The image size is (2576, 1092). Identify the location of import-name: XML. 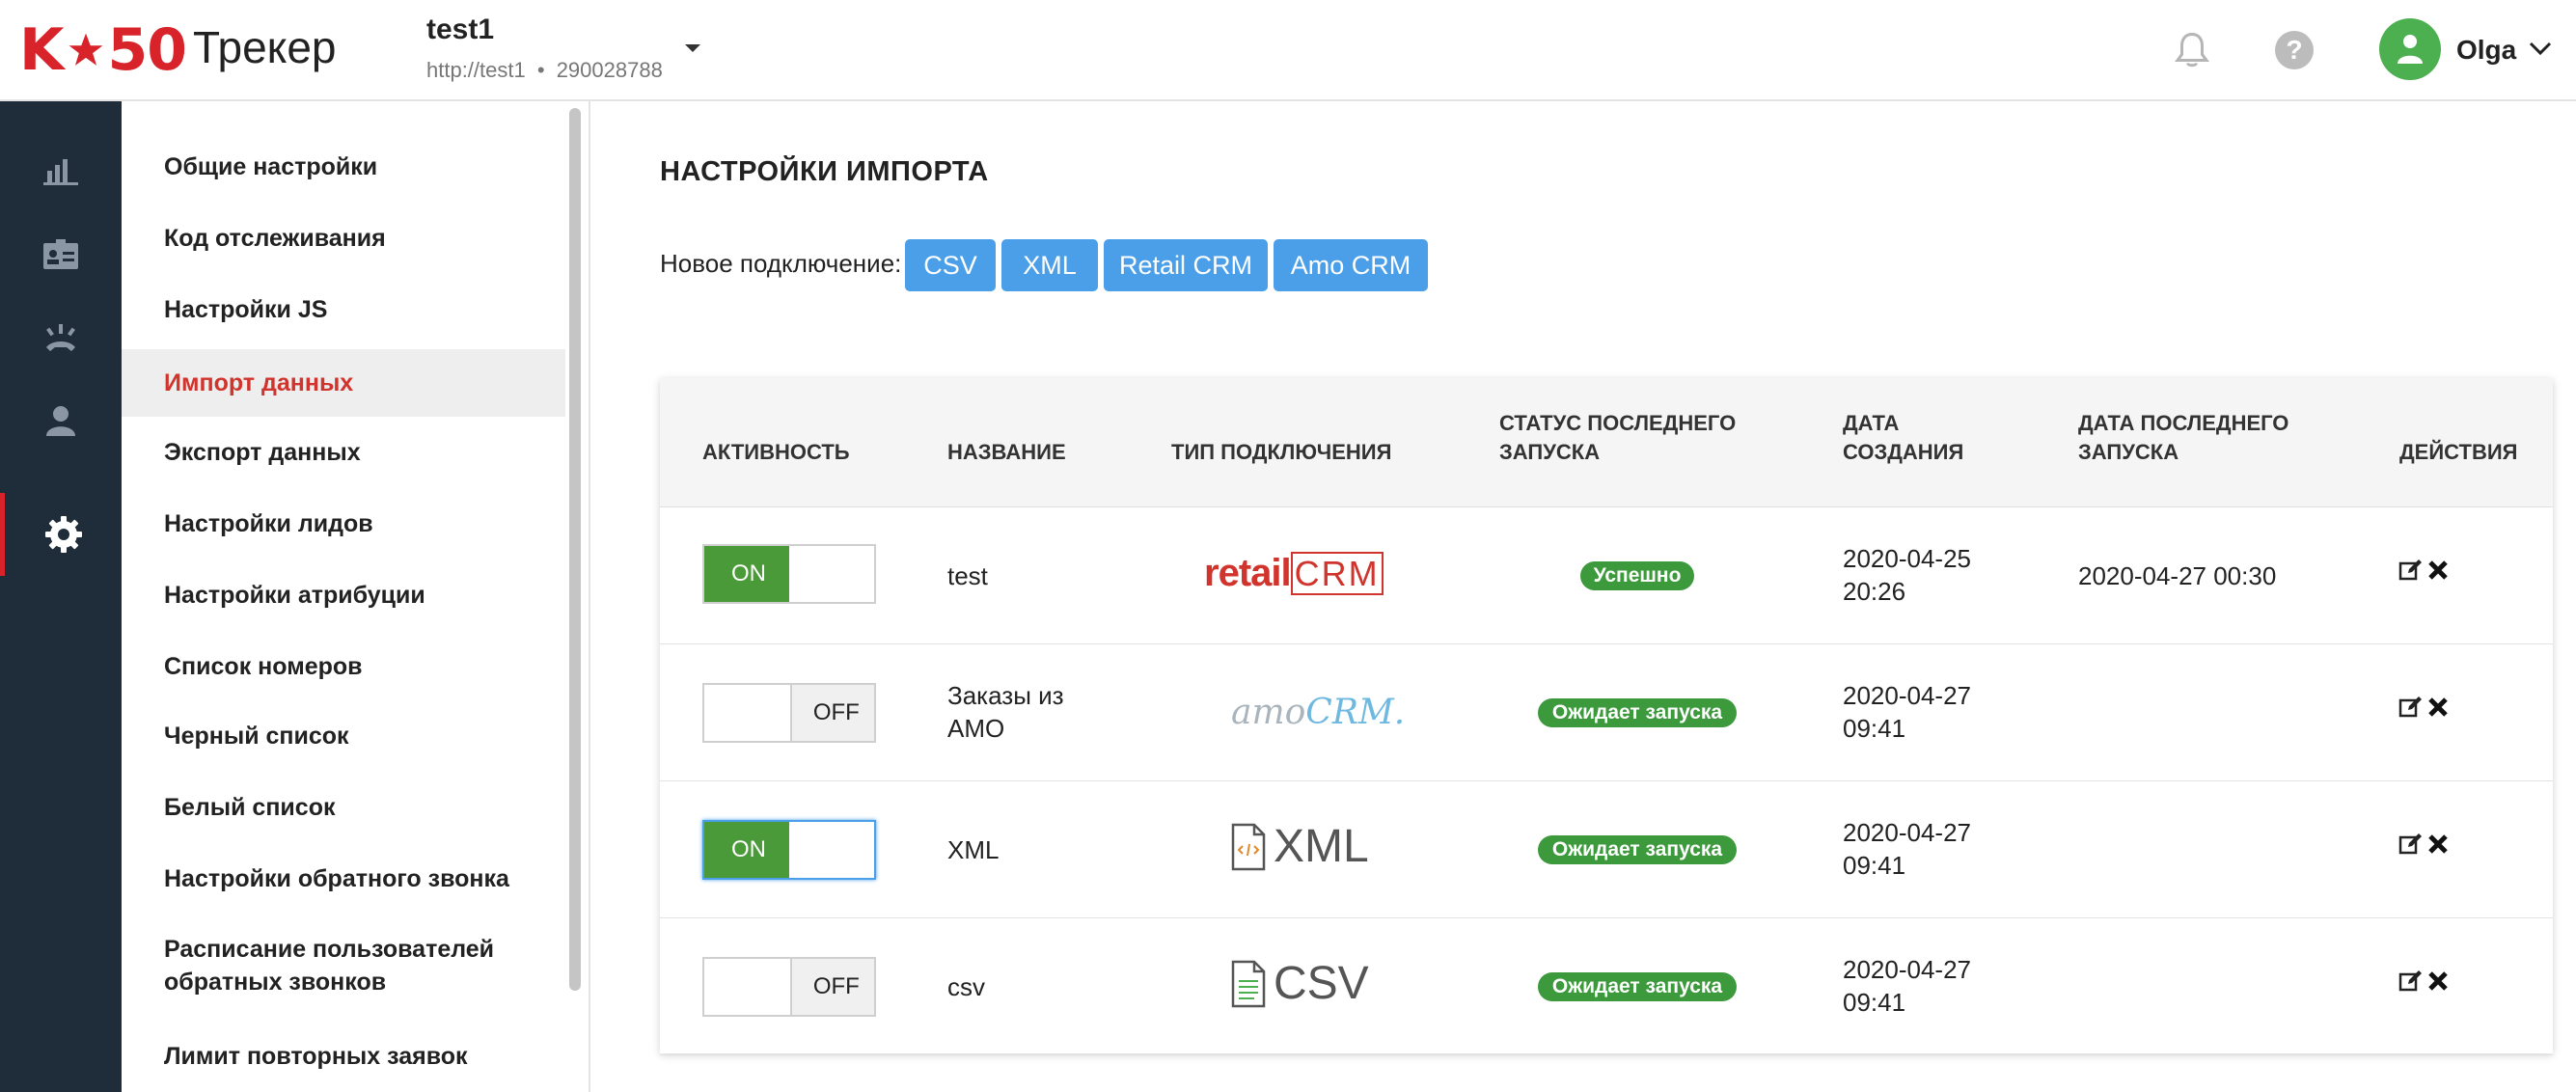
(974, 850).